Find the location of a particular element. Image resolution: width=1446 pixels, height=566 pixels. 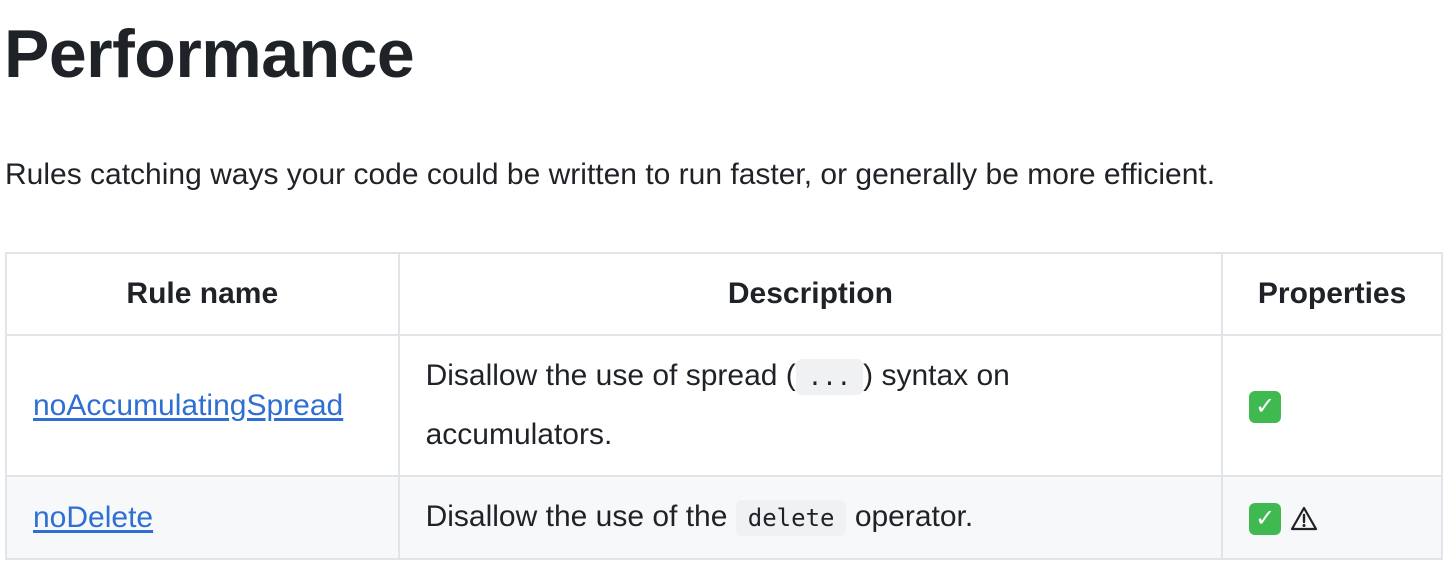

rule-name-cell: noAccumulatingSpread is located at coordinates (202, 405).